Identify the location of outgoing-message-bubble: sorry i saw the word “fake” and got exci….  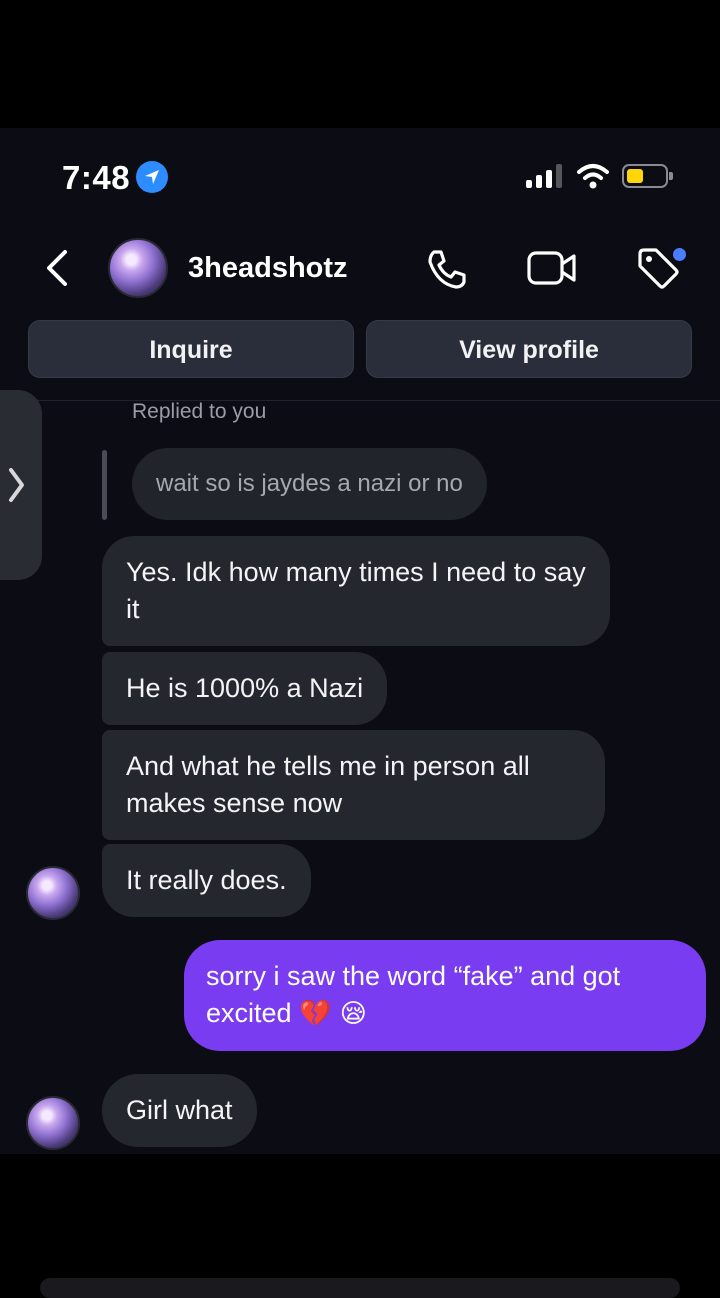
(445, 995).